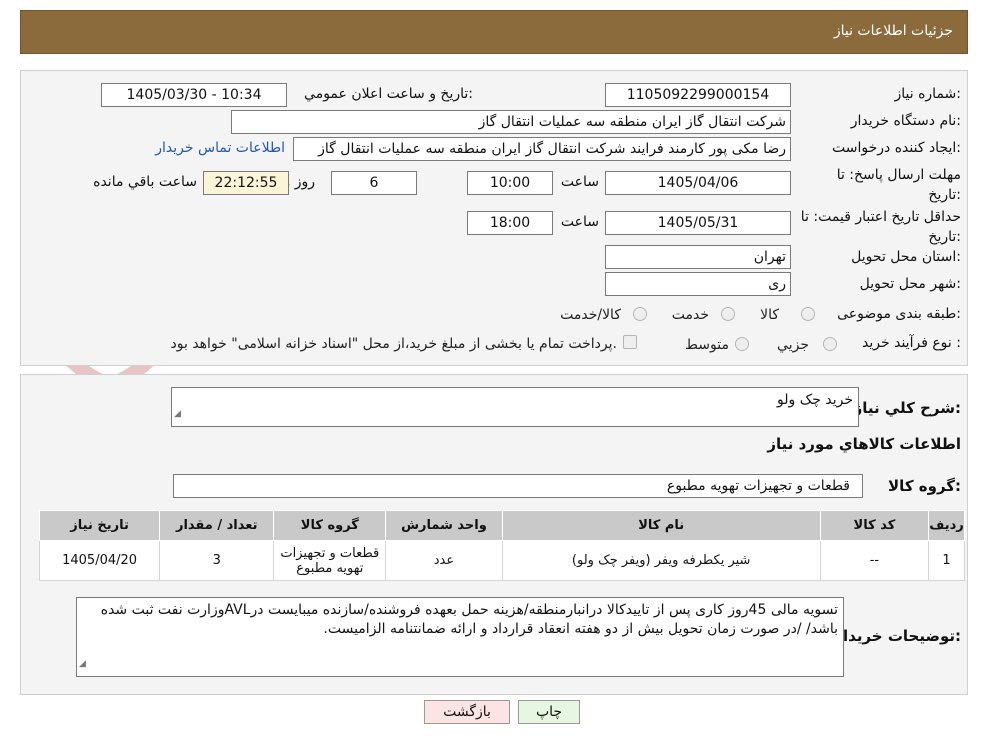 The width and height of the screenshot is (985, 744). What do you see at coordinates (220, 148) in the screenshot?
I see `buyer-contact-link: اطلاعات تماس خریدار` at bounding box center [220, 148].